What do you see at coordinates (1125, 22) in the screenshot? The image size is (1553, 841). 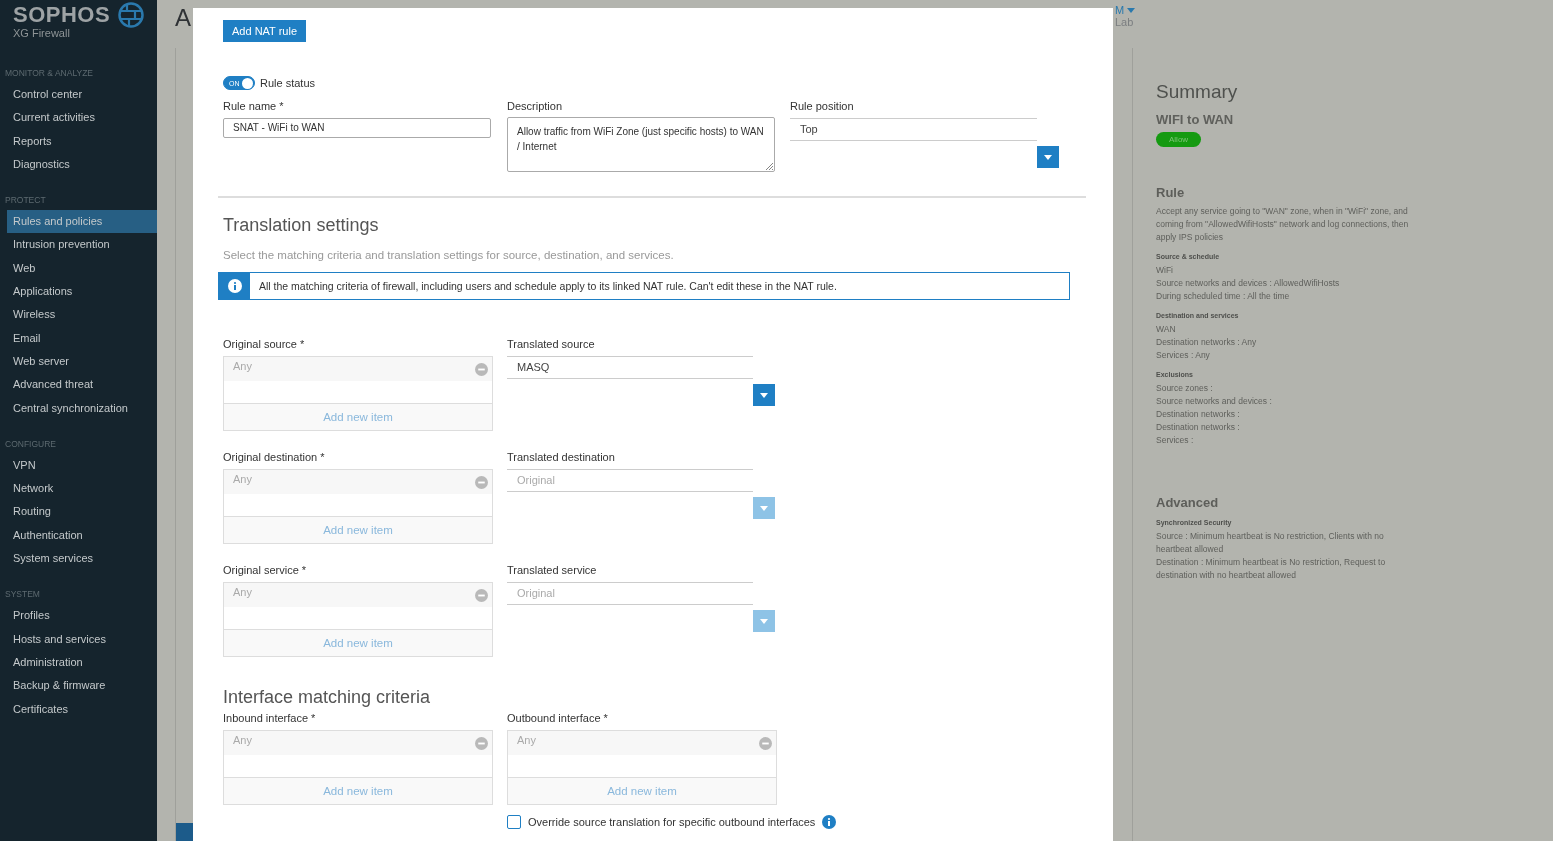 I see `organization-text: Lab` at bounding box center [1125, 22].